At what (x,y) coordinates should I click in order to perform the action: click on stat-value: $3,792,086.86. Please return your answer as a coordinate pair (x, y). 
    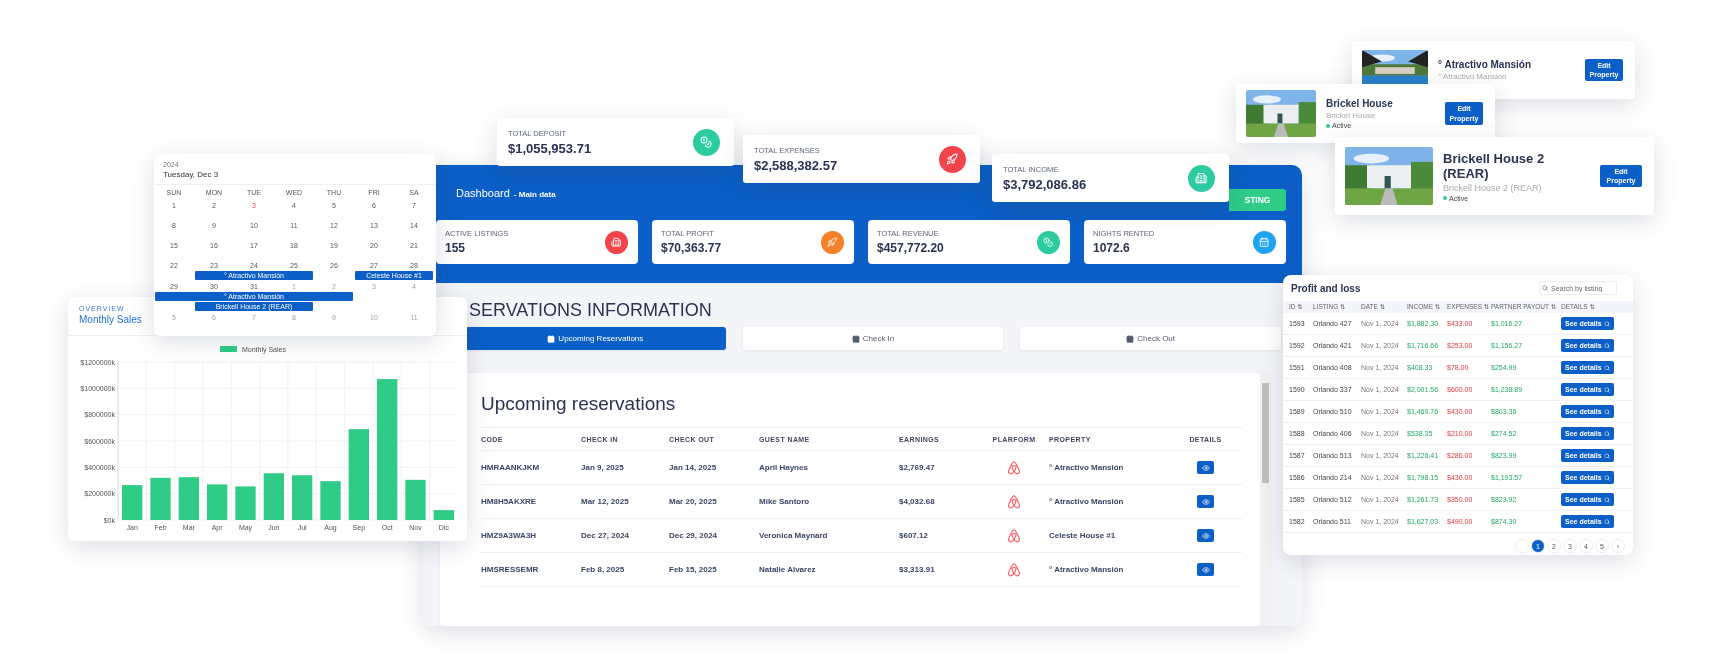
    Looking at the image, I should click on (1045, 184).